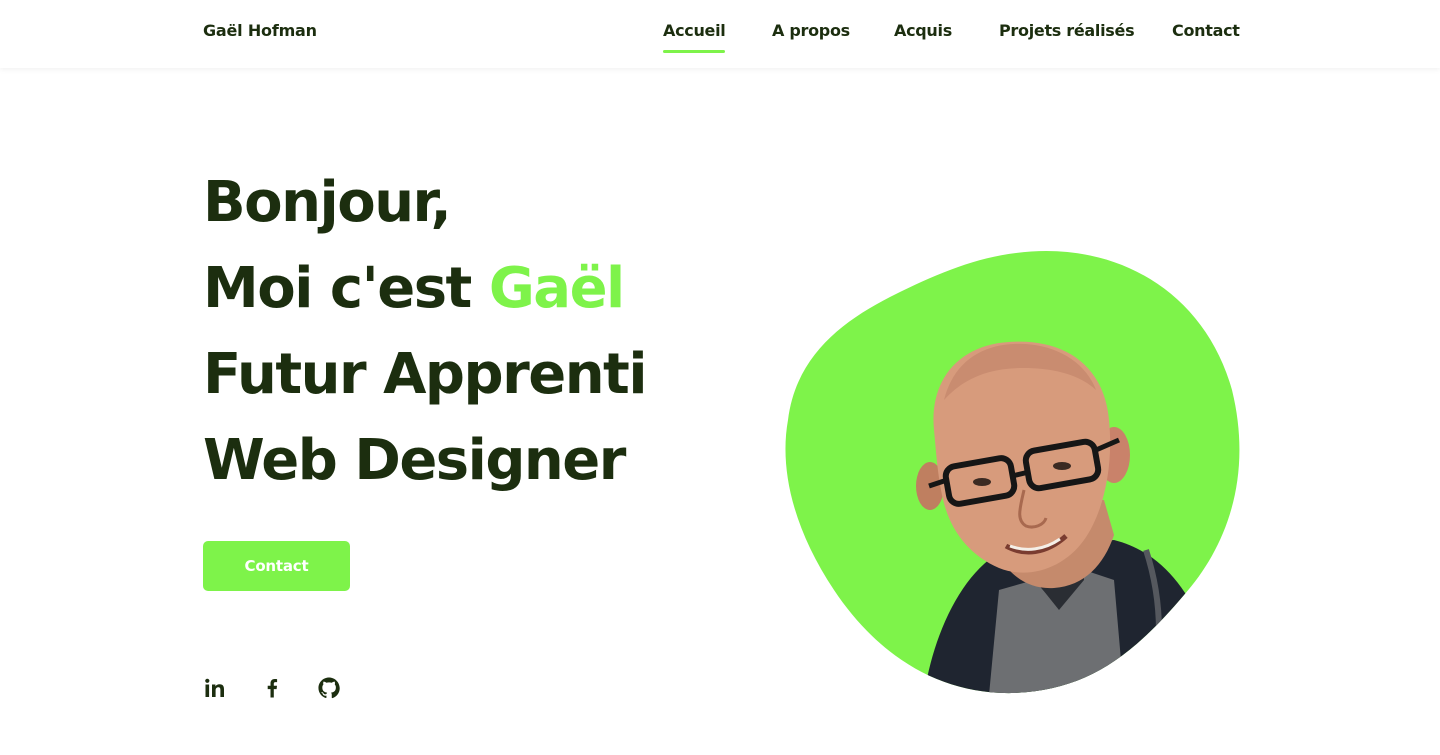 This screenshot has width=1440, height=755. Describe the element at coordinates (923, 30) in the screenshot. I see `nav-item-acquis: Acquis` at that location.